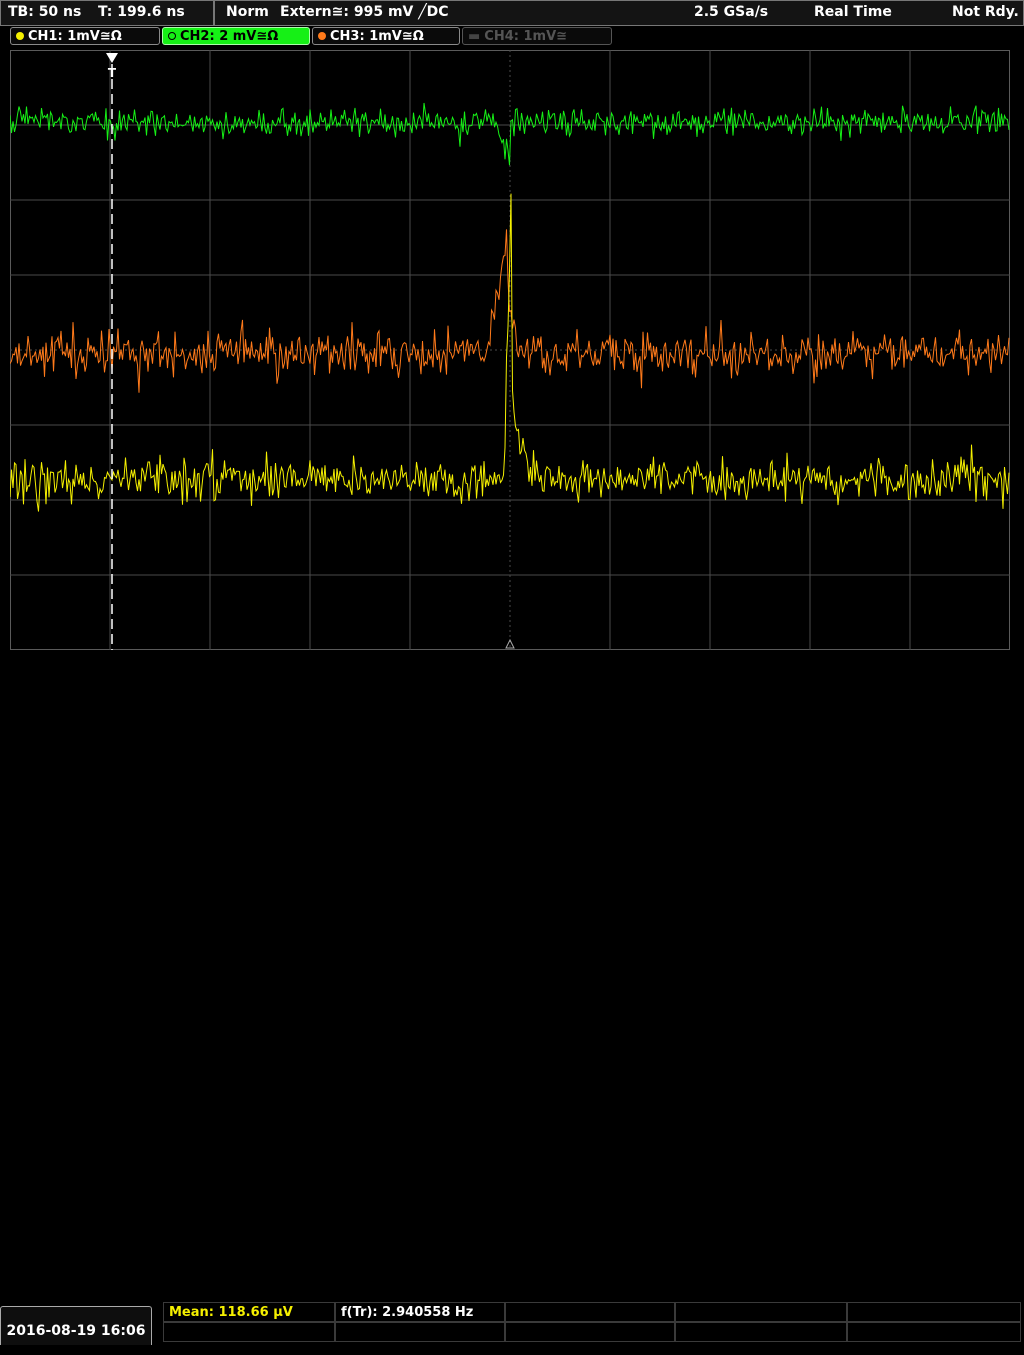  Describe the element at coordinates (985, 12) in the screenshot. I see `status-label: Not Rdy.` at that location.